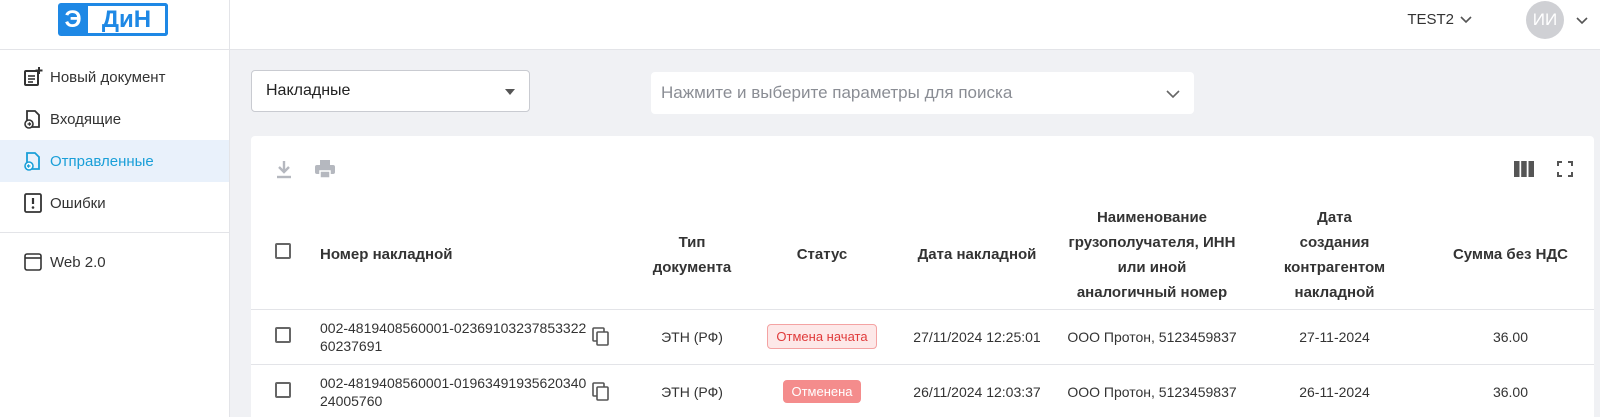 Image resolution: width=1600 pixels, height=417 pixels. I want to click on logo-letter: Э, so click(73, 19).